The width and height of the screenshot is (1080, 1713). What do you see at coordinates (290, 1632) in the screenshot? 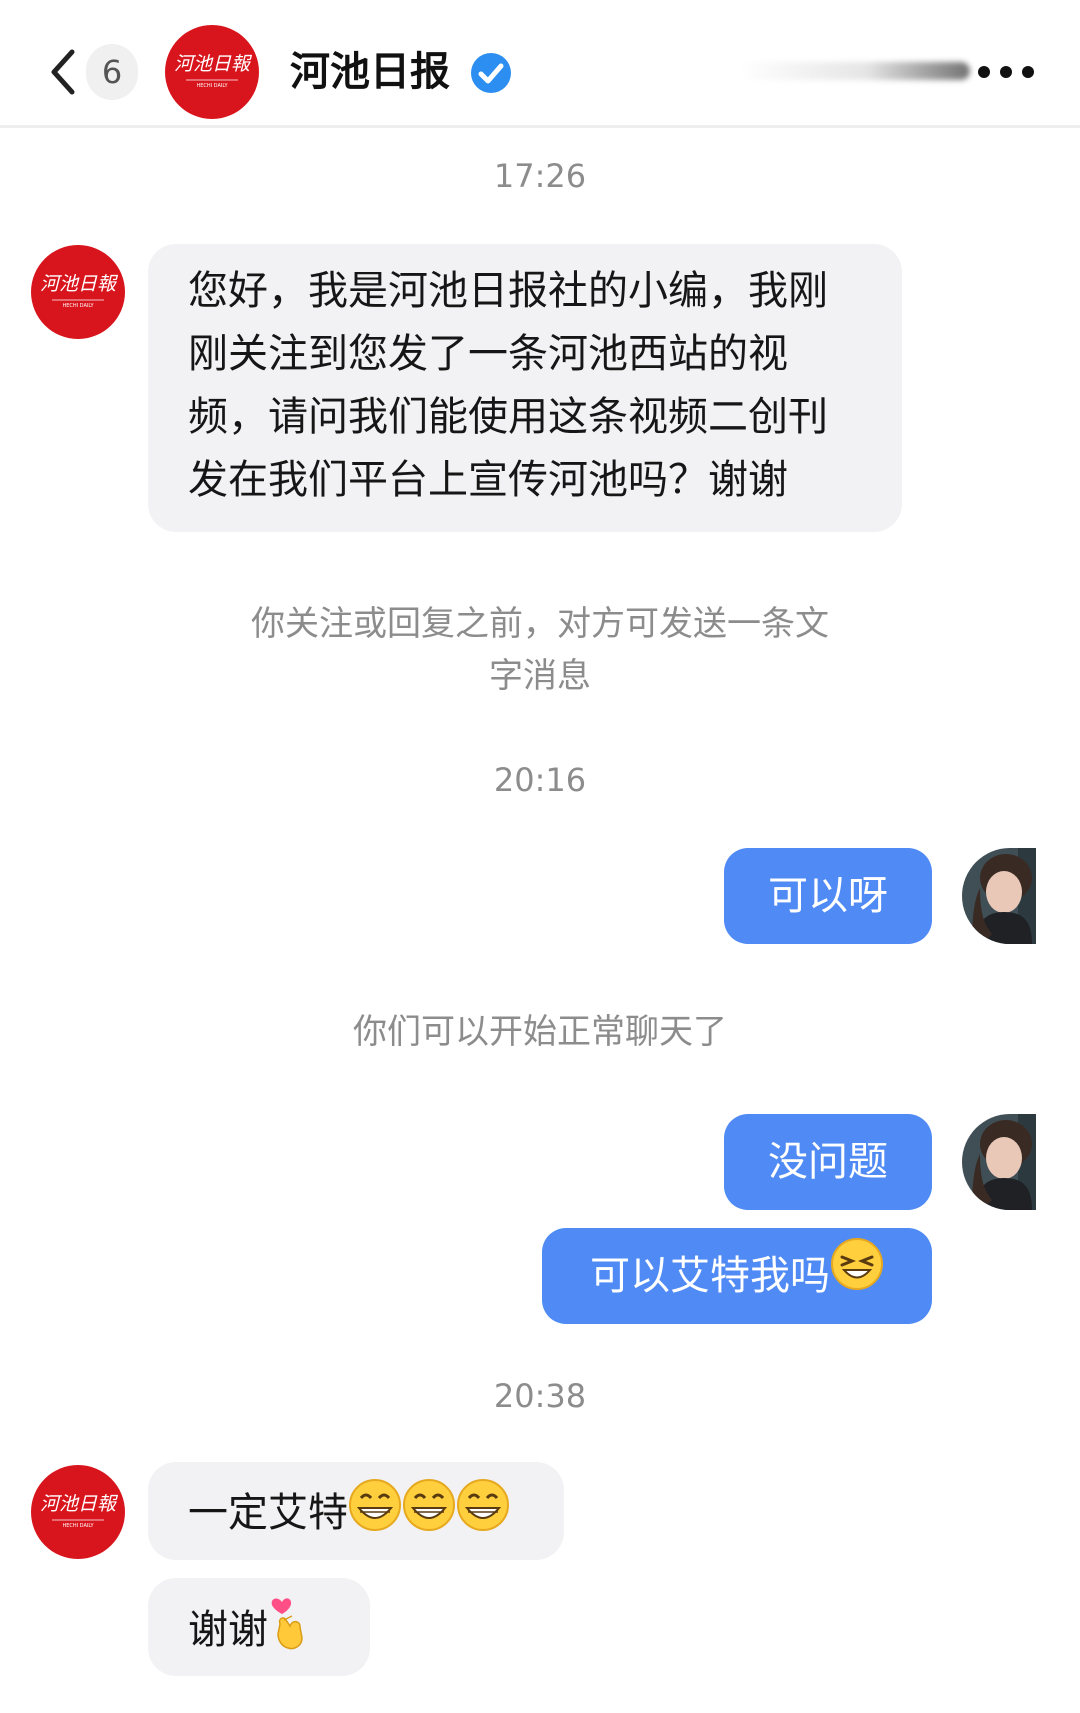
I see `finger-heart-emoji` at bounding box center [290, 1632].